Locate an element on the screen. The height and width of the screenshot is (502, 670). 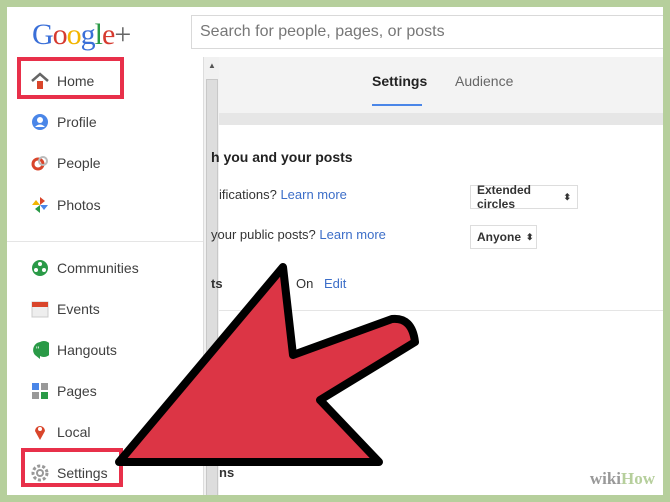
wikihow-watermark: wikiHow is located at coordinates (622, 478).